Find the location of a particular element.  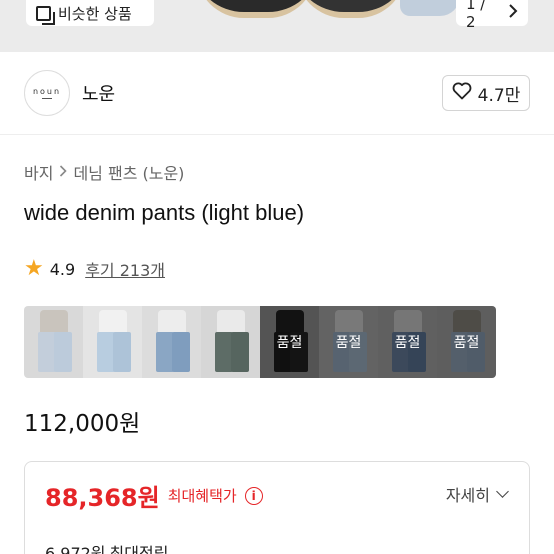

points-label: 최대적립 is located at coordinates (139, 549).